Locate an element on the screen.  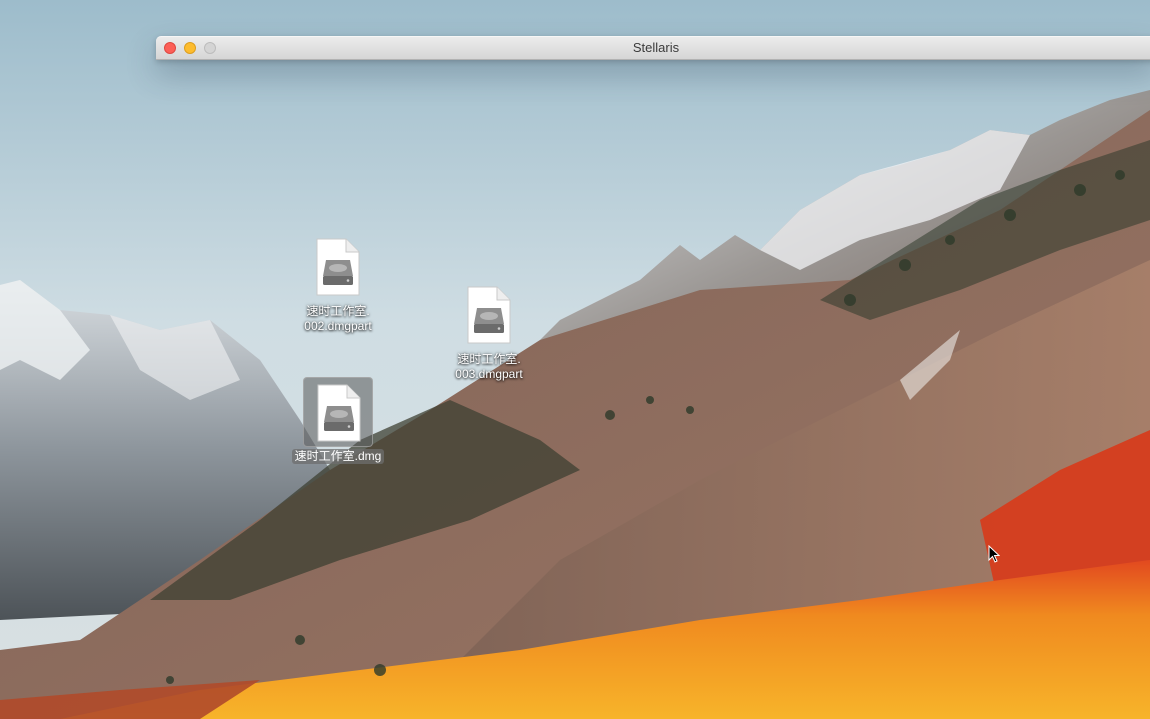
mouse-pointer-icon is located at coordinates (994, 554).